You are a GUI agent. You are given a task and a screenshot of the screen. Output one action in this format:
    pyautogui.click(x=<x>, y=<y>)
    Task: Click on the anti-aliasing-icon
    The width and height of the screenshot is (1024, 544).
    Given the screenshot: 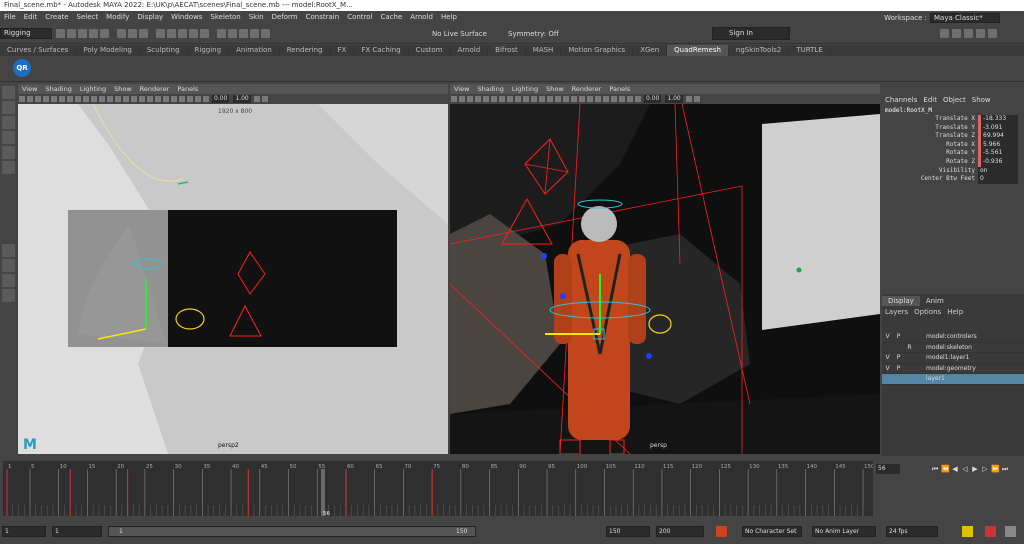 What is the action you would take?
    pyautogui.click(x=598, y=99)
    